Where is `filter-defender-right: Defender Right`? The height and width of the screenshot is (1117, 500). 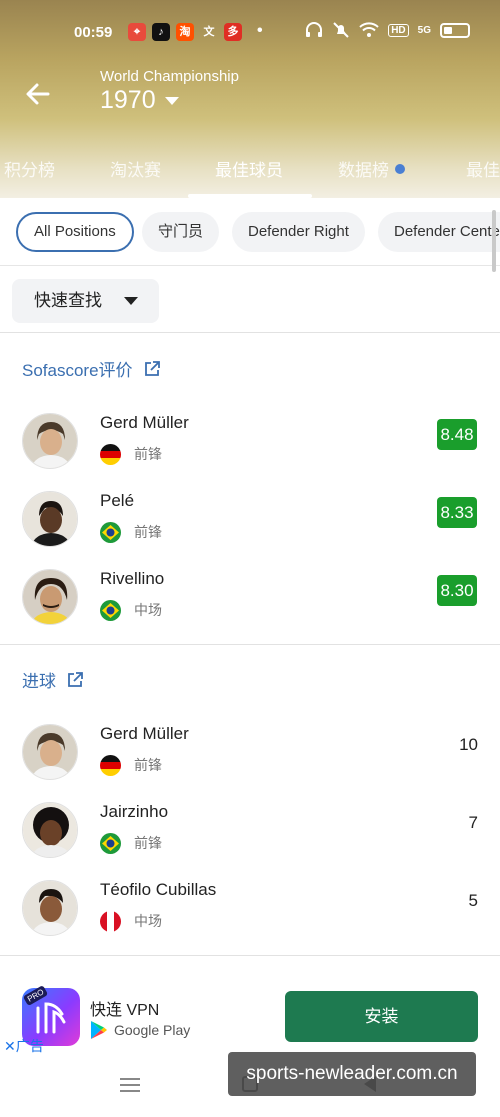
filter-defender-right: Defender Right is located at coordinates (298, 232).